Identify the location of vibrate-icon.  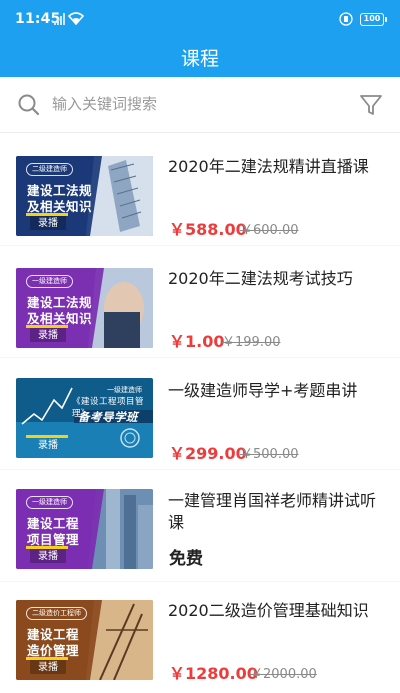
(346, 19).